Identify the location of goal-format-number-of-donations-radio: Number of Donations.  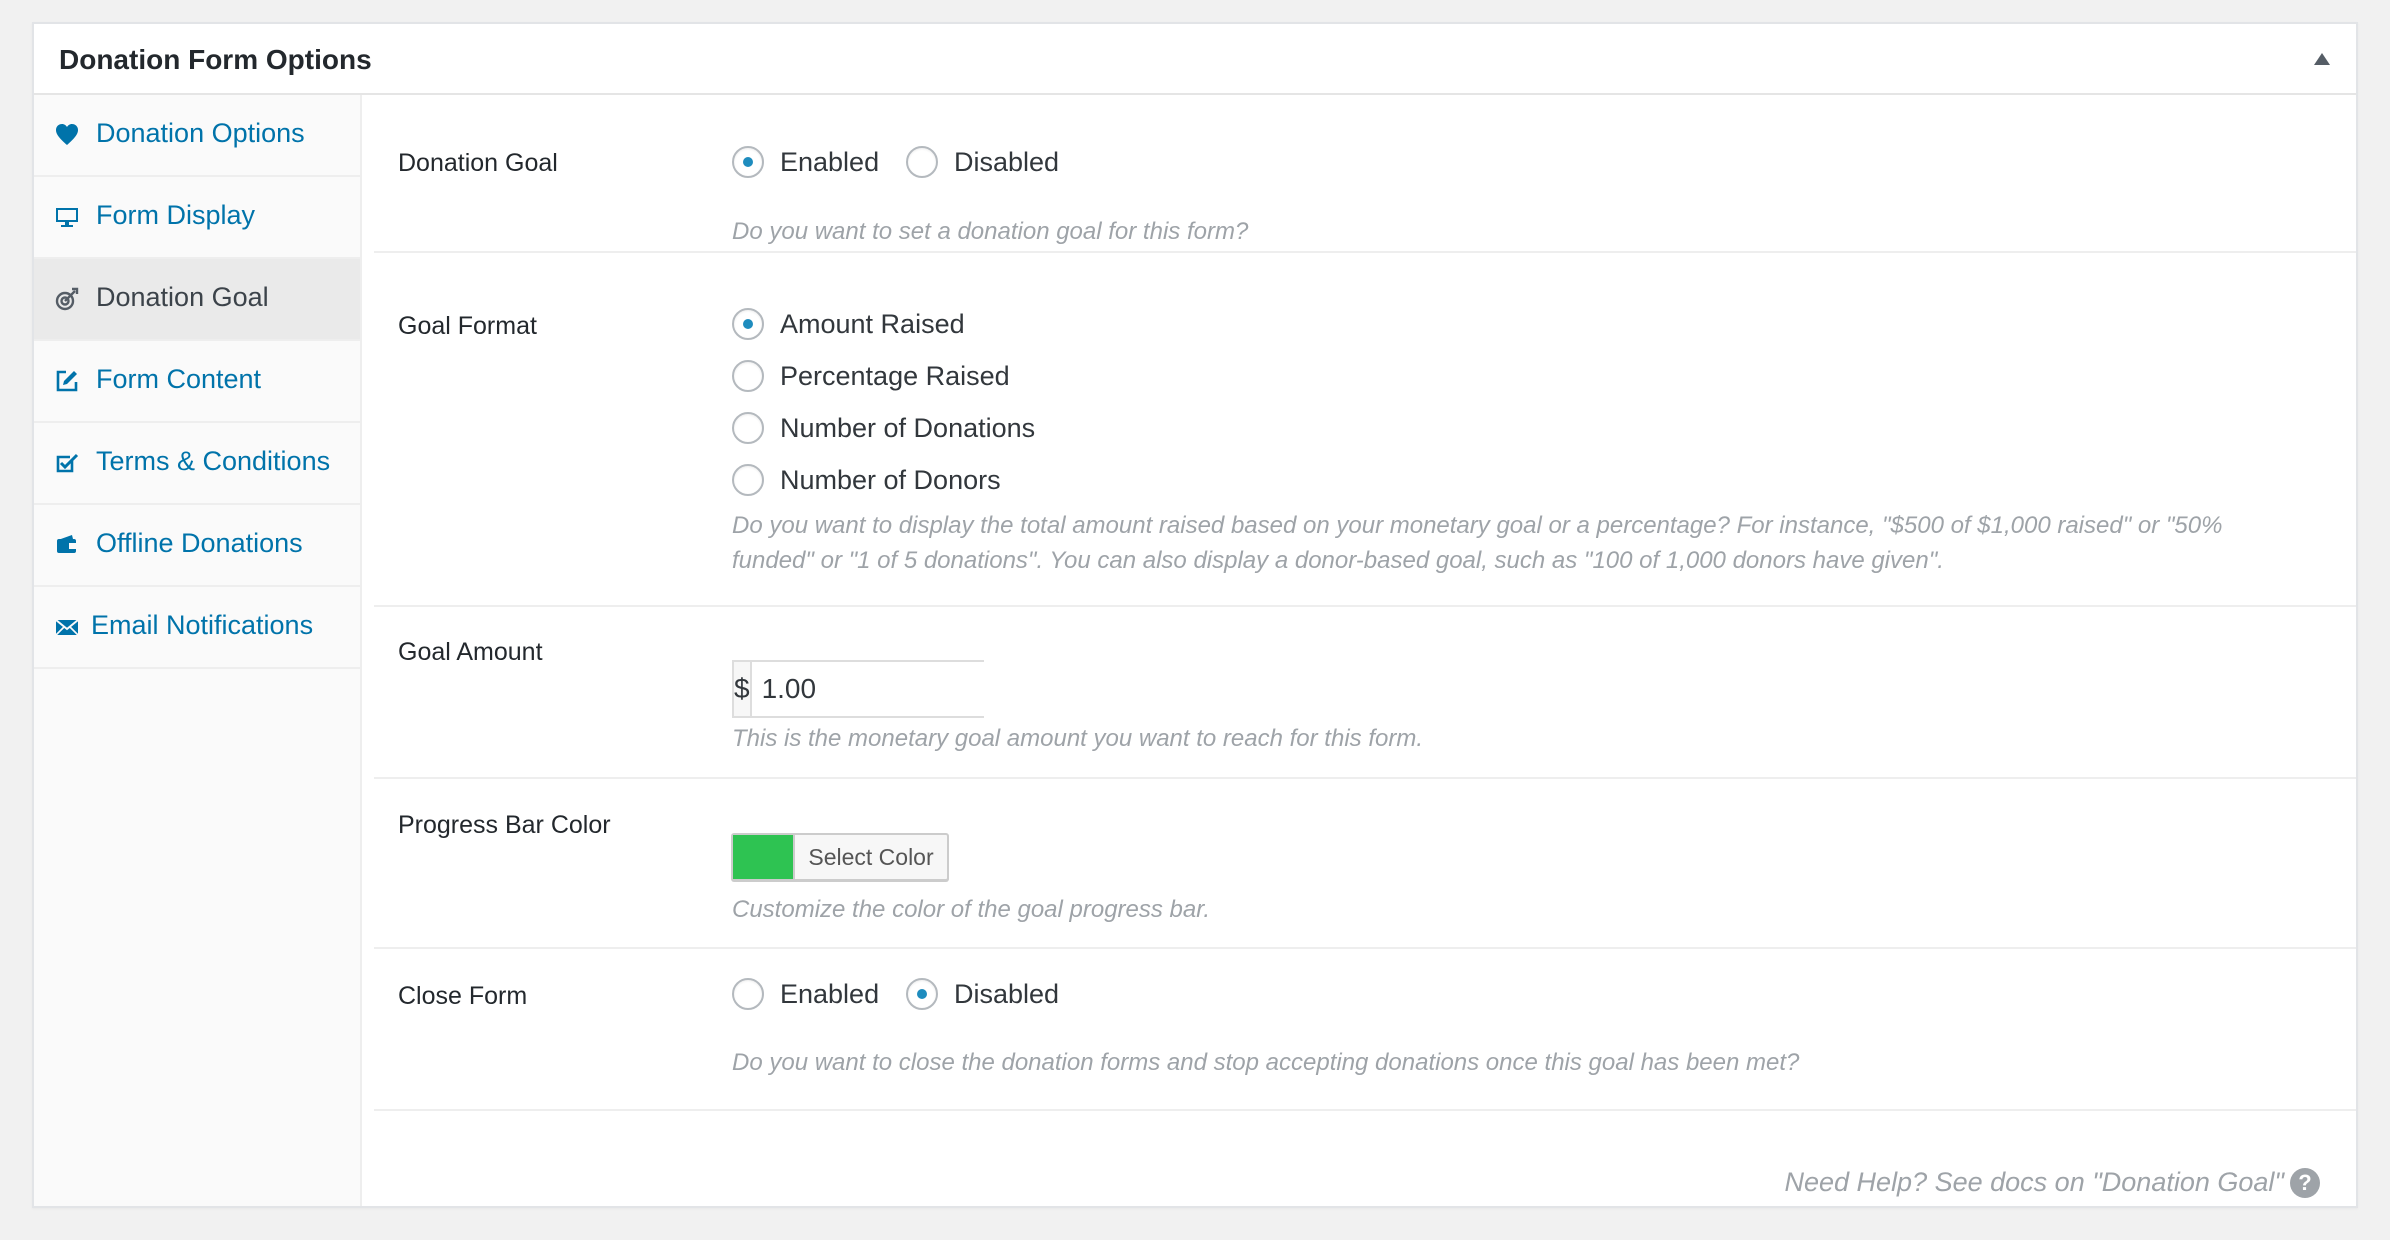
(883, 428).